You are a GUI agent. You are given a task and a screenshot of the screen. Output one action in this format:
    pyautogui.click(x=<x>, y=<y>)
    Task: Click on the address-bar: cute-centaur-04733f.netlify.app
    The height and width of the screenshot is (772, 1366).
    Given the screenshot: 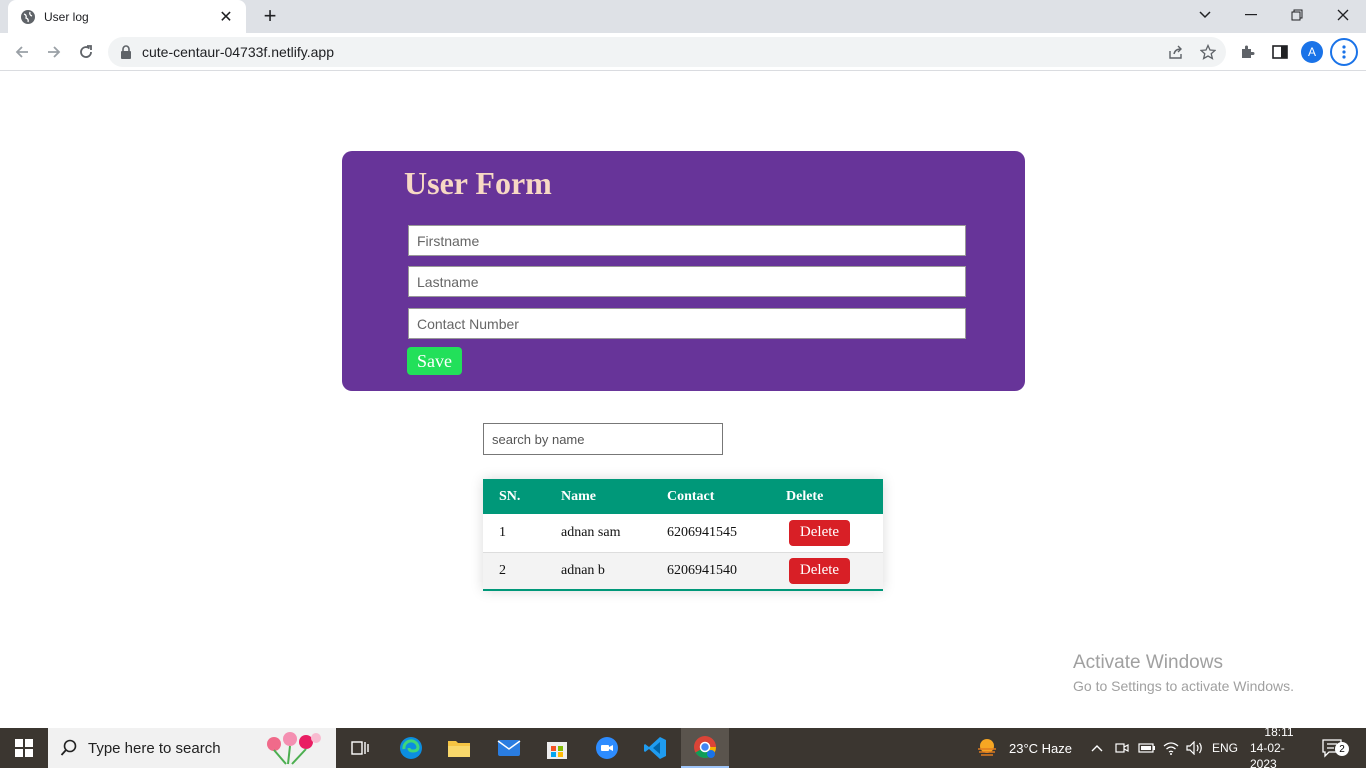 What is the action you would take?
    pyautogui.click(x=667, y=52)
    